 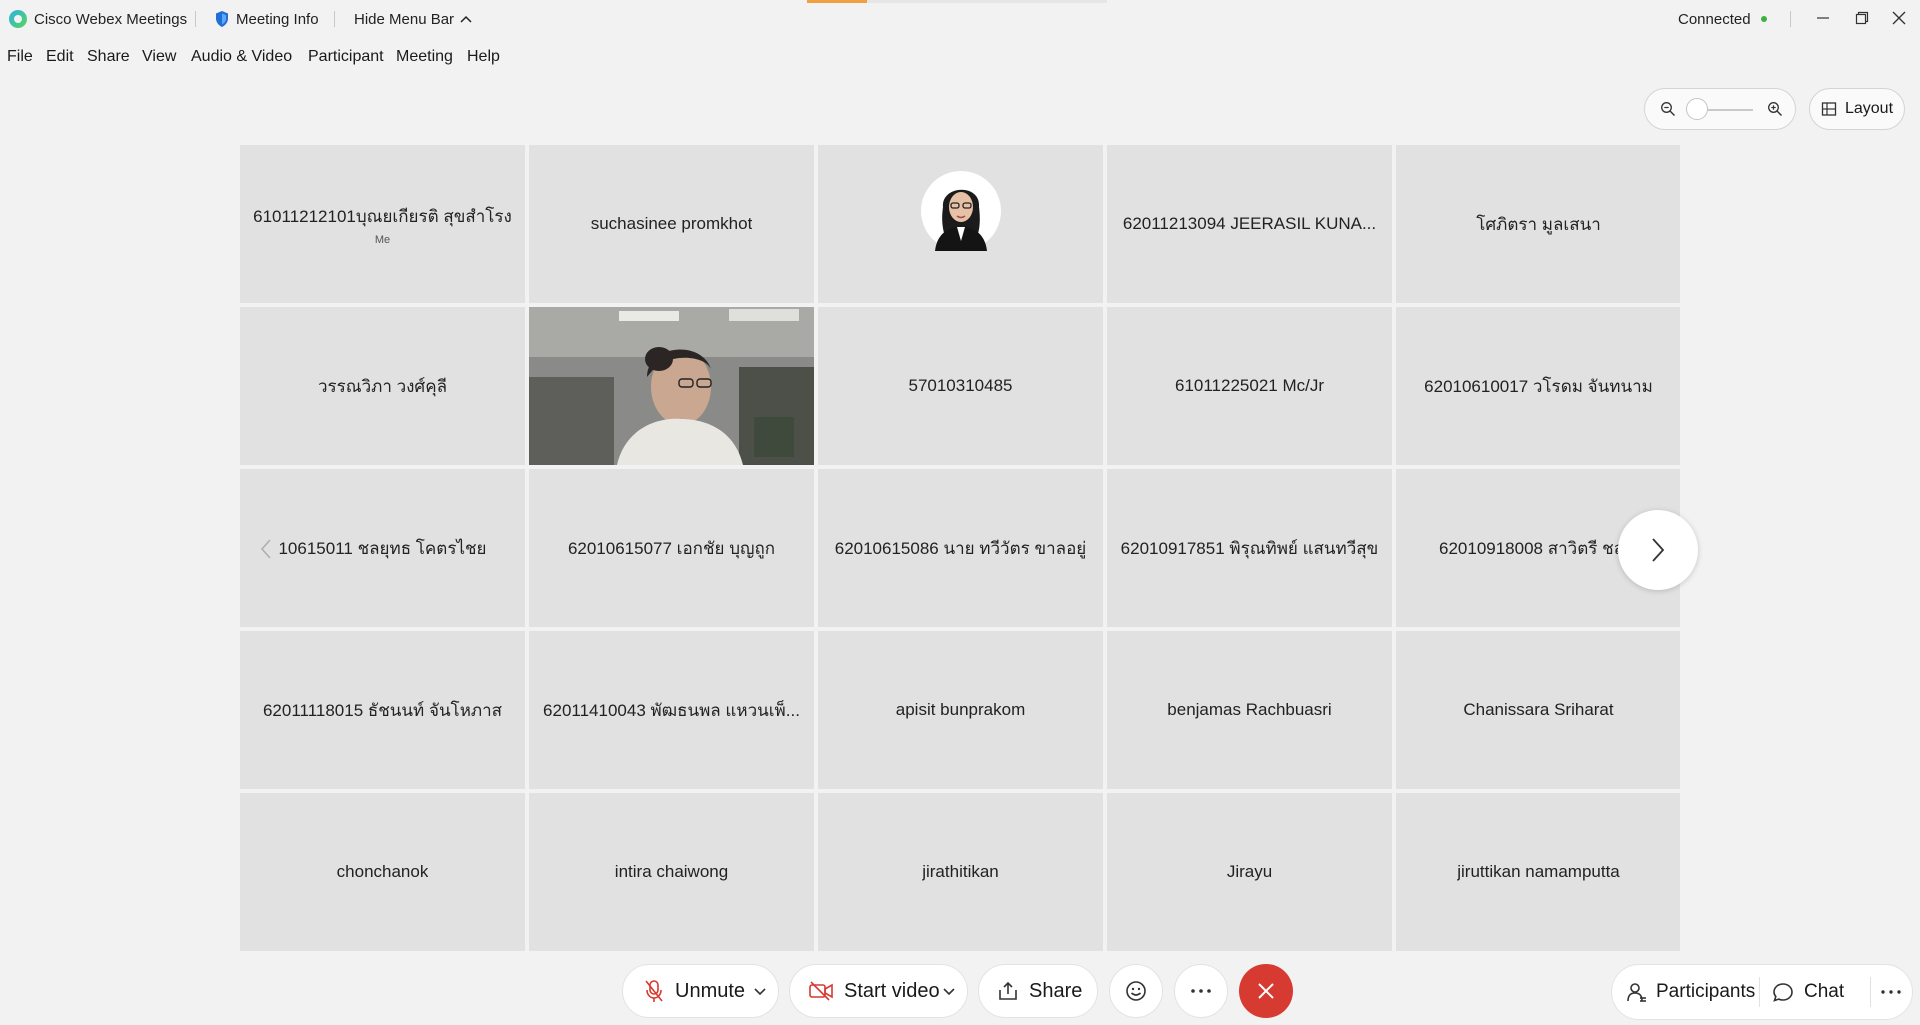 I want to click on close-window-button, so click(x=1898, y=18).